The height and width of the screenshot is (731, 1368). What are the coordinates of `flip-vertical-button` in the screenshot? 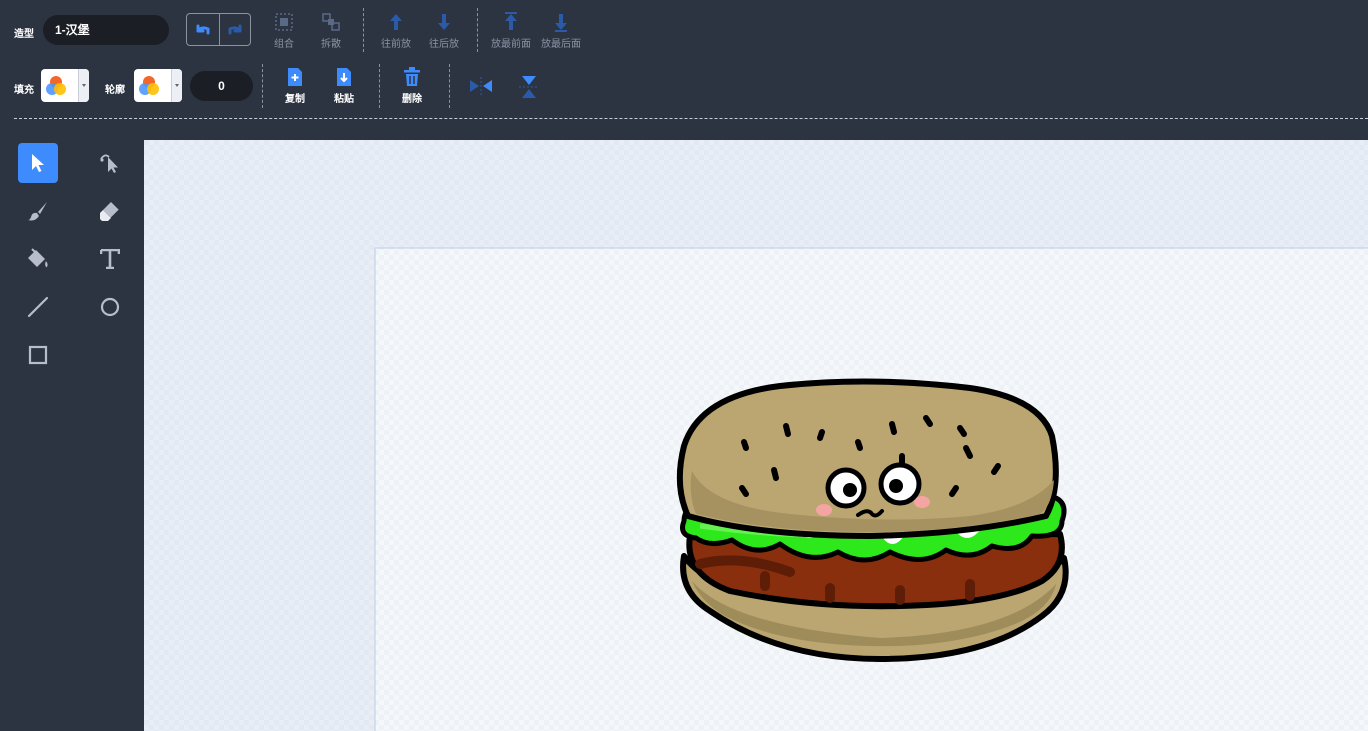 It's located at (529, 87).